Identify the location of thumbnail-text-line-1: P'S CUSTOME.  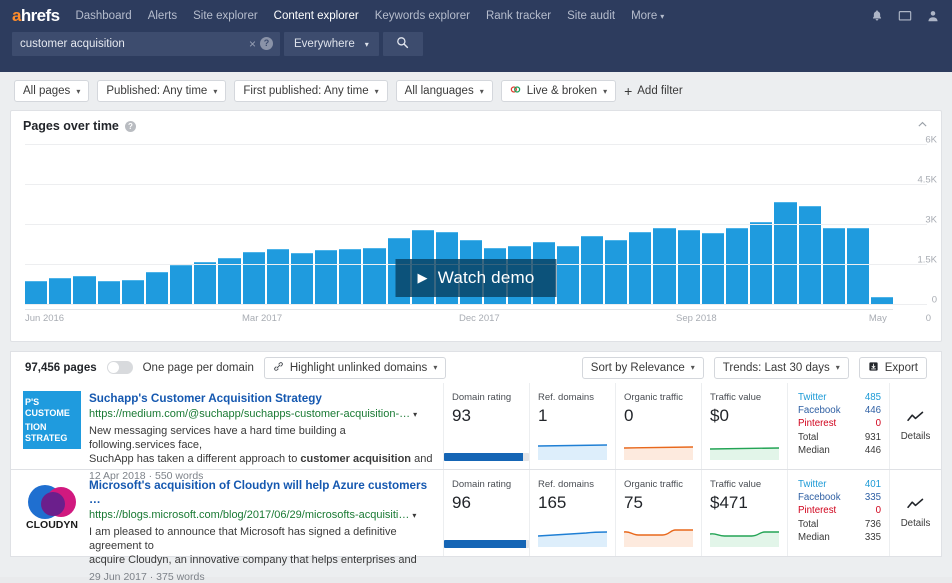
(47, 407).